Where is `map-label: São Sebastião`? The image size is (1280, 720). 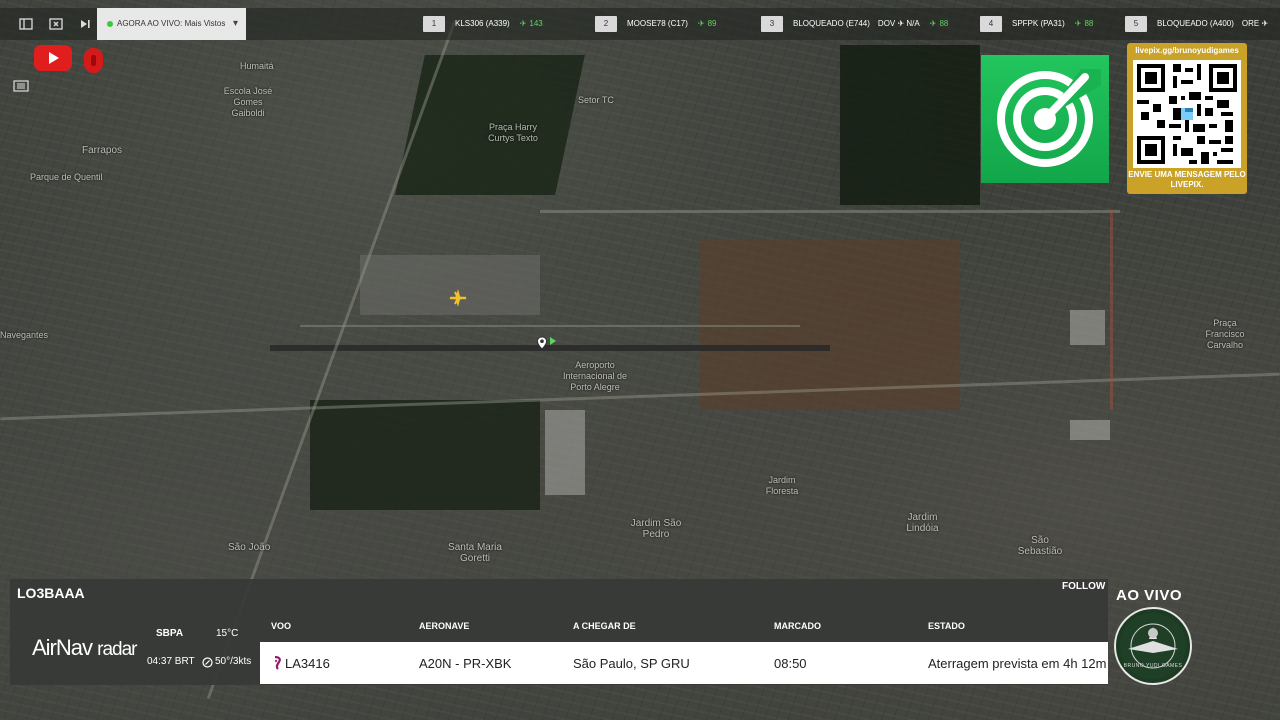
map-label: São Sebastião is located at coordinates (1040, 546).